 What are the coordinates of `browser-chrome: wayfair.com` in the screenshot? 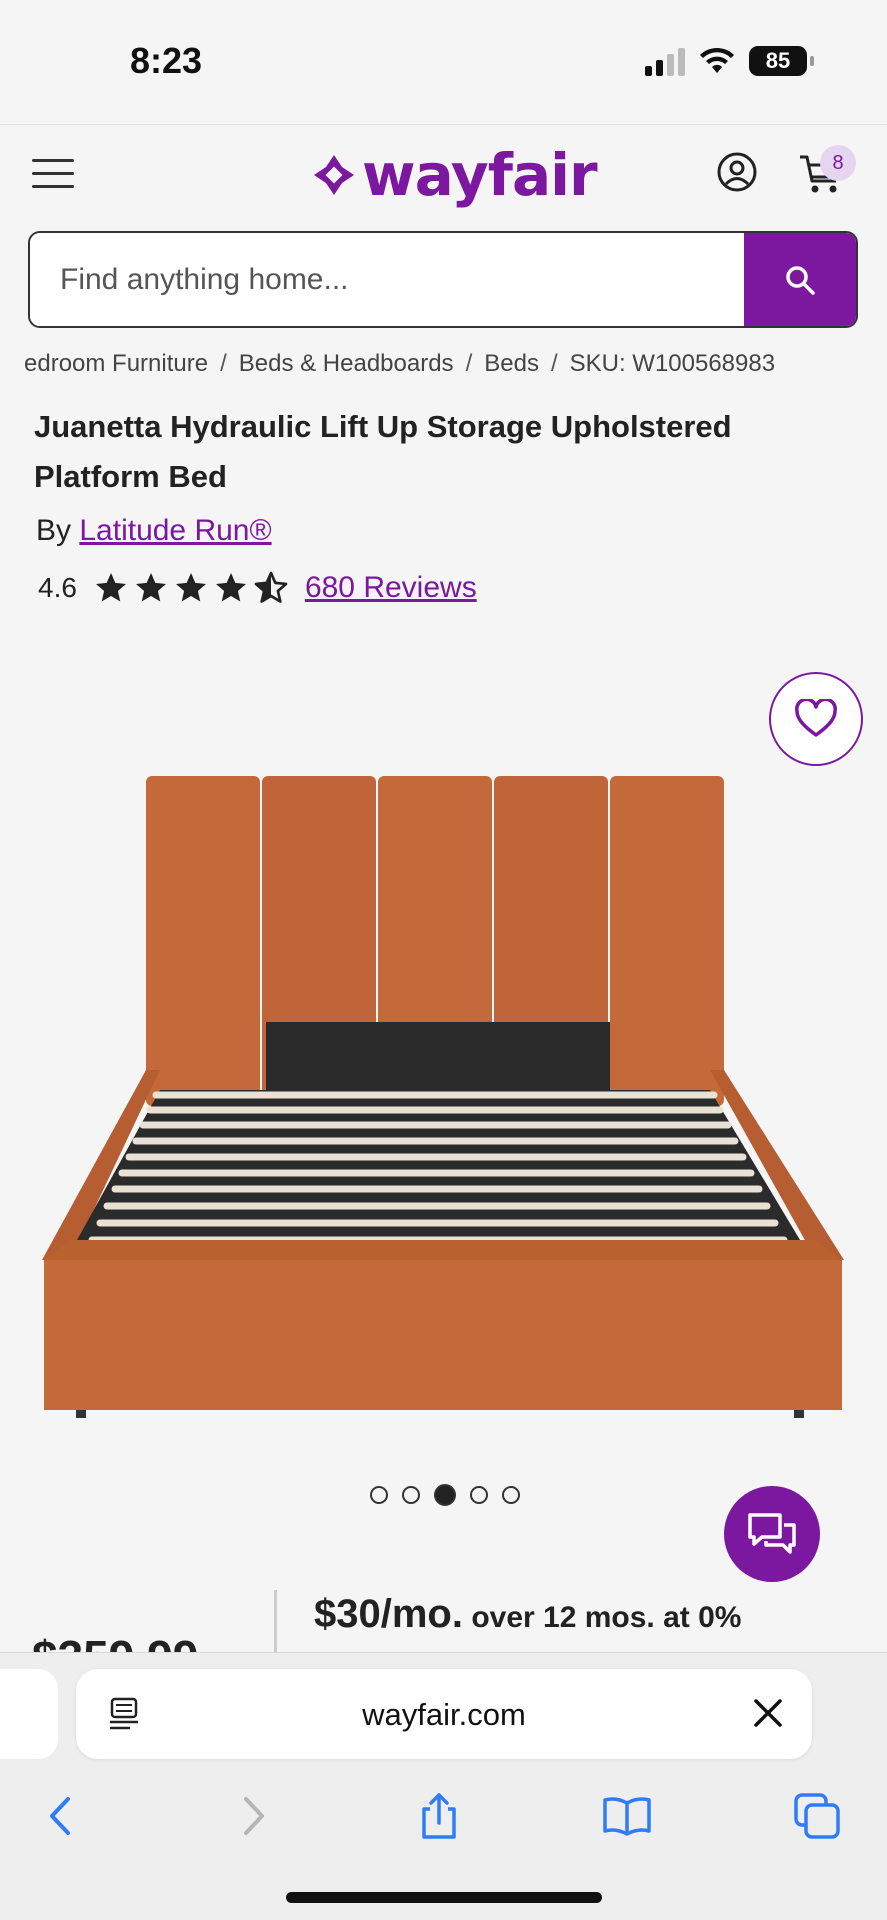 It's located at (443, 1786).